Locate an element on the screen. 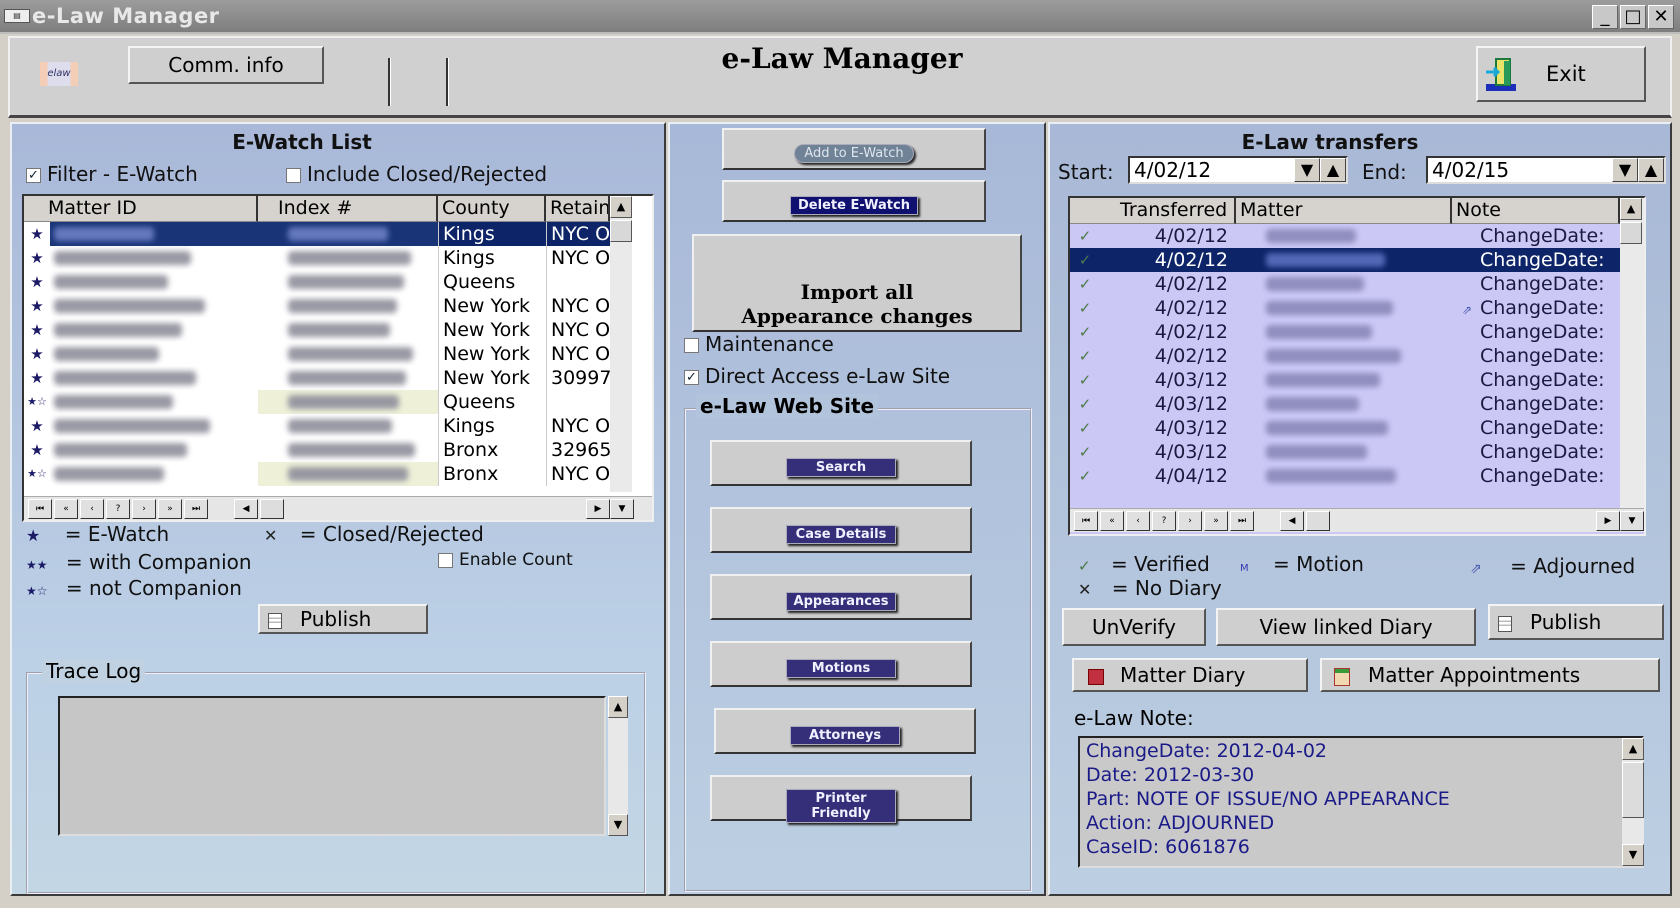 The height and width of the screenshot is (908, 1680). trace-scroll-up: ▲ is located at coordinates (618, 707).